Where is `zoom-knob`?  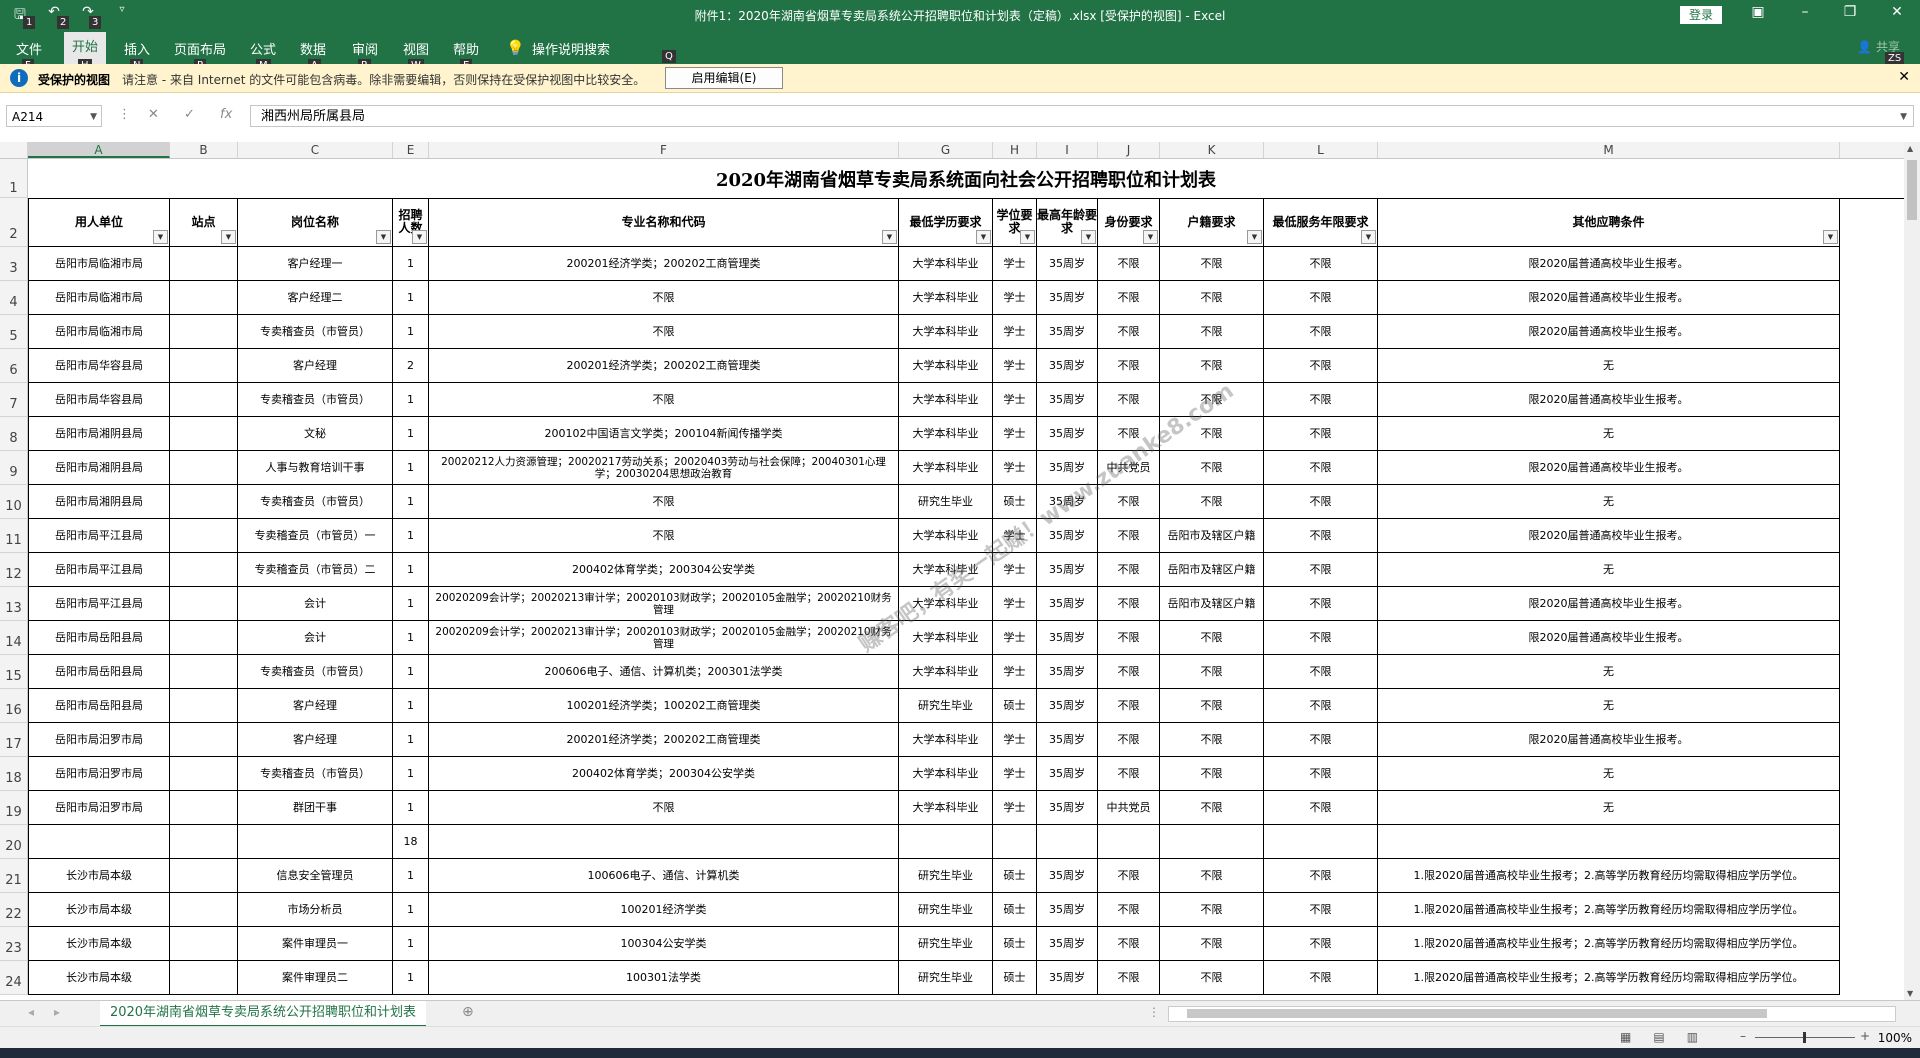
zoom-knob is located at coordinates (1804, 1037).